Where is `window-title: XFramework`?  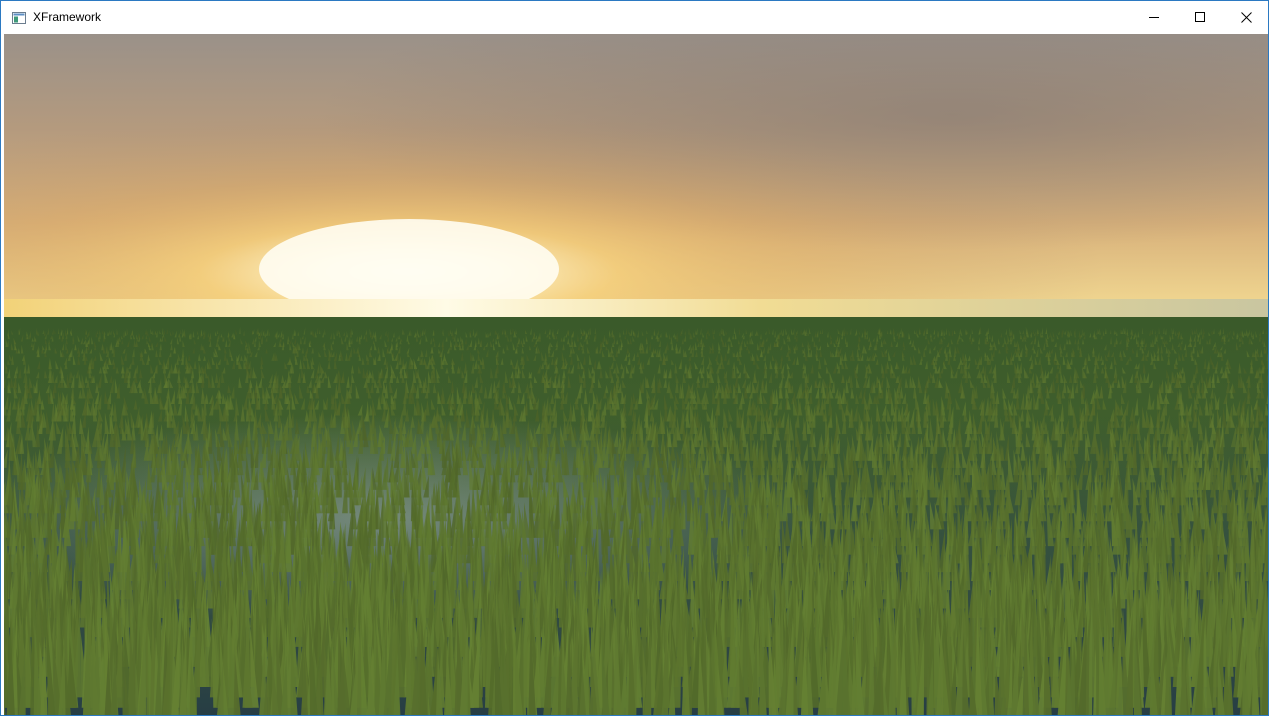 window-title: XFramework is located at coordinates (67, 17).